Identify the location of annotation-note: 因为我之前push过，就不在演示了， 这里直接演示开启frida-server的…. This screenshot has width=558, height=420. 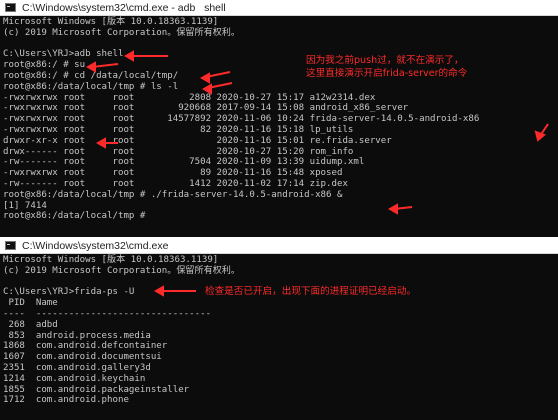
(387, 67).